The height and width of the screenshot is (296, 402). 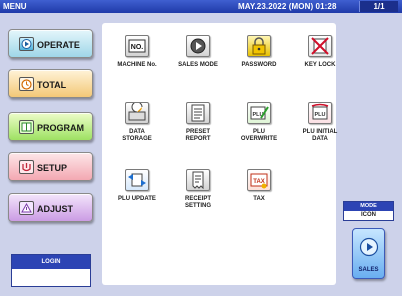 I want to click on operate-label: OPERATE, so click(x=58, y=45).